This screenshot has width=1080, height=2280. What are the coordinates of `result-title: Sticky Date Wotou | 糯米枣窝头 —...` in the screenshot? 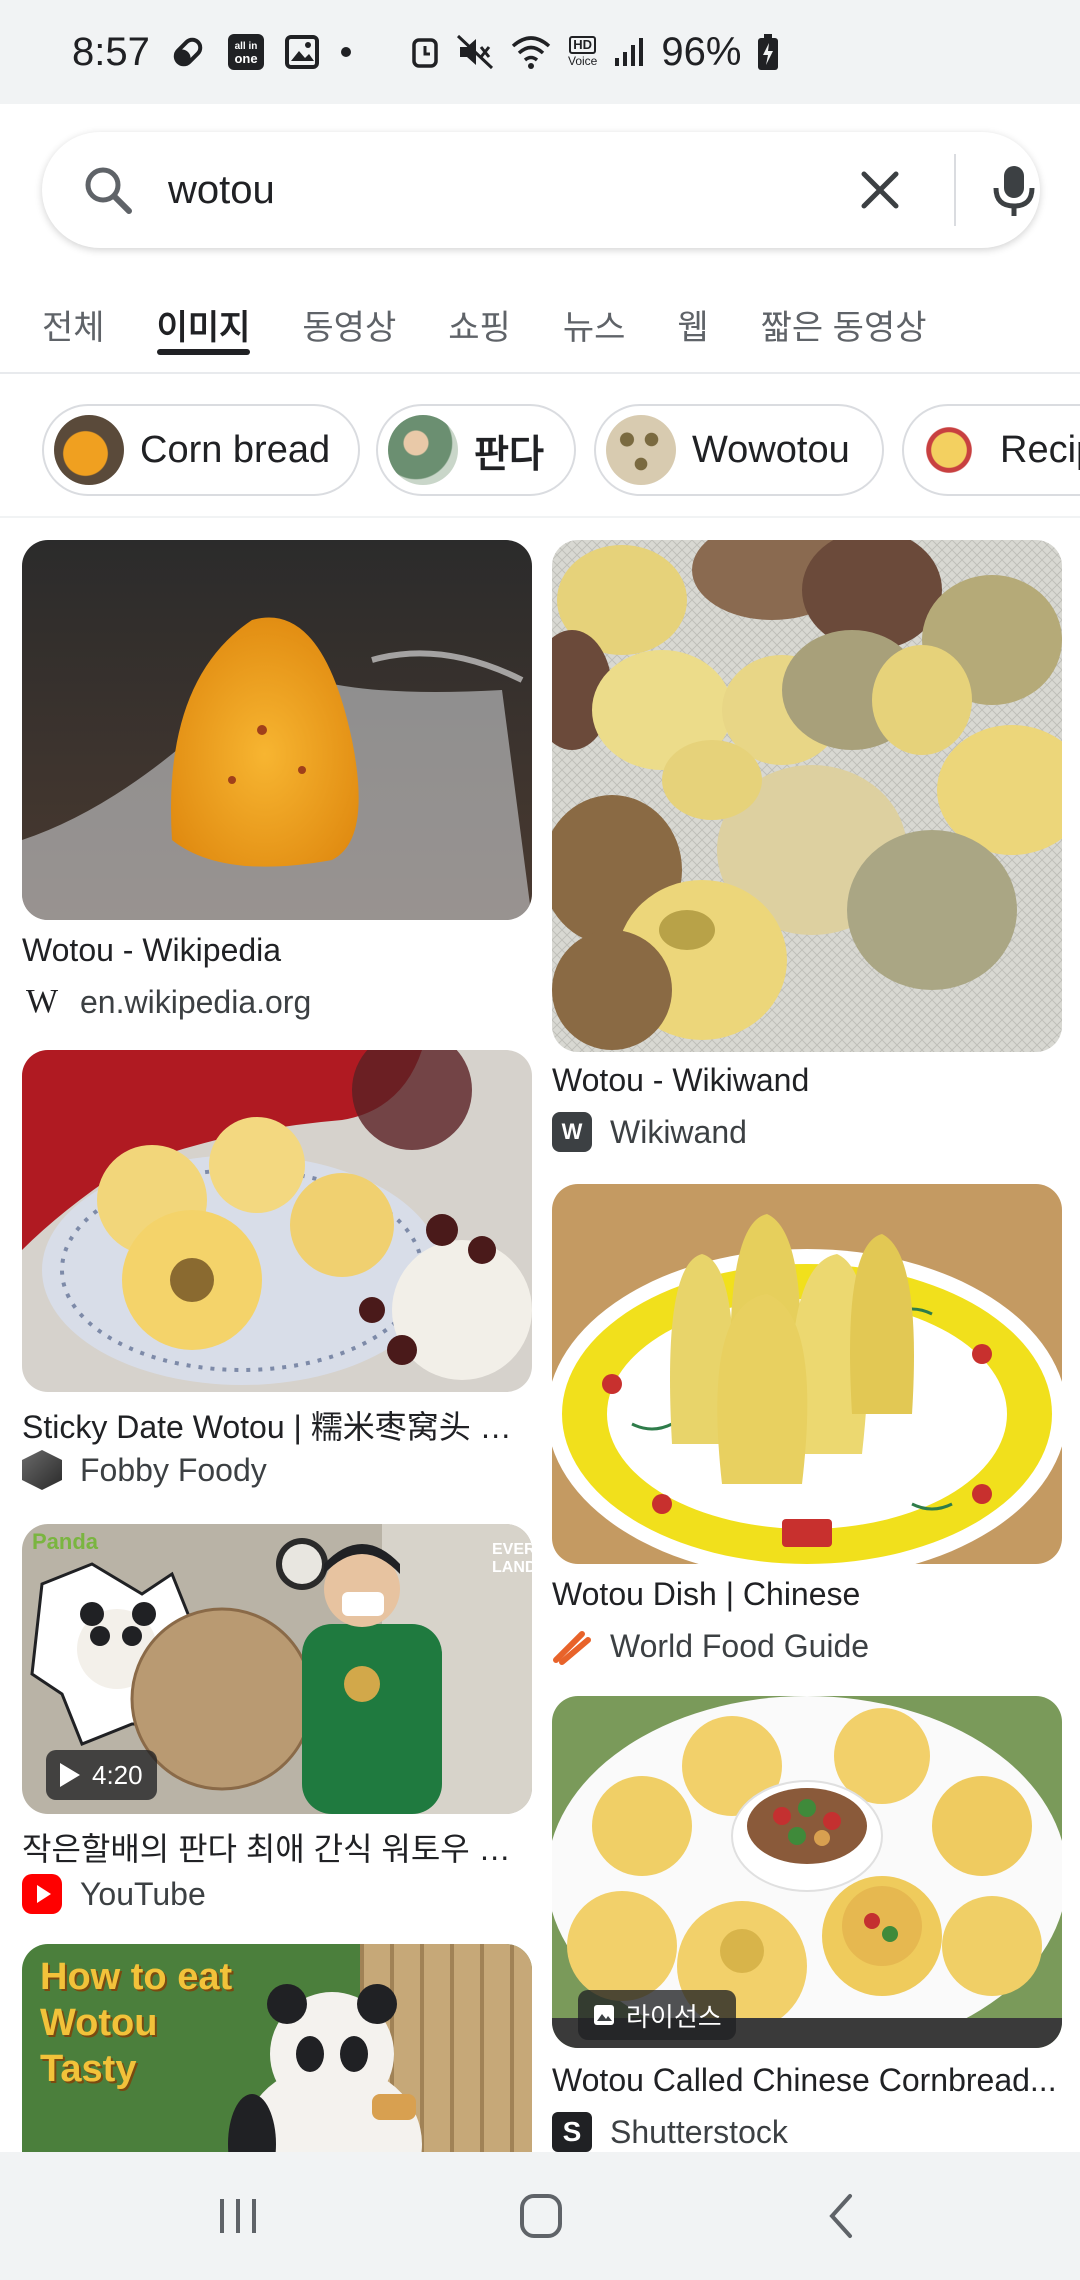 It's located at (277, 1425).